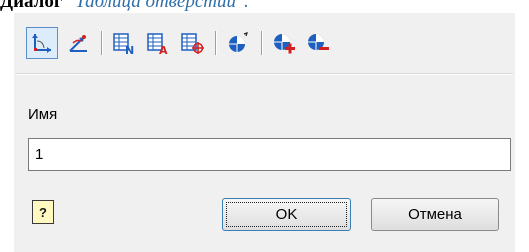 The image size is (529, 252). What do you see at coordinates (163, 49) in the screenshot?
I see `svg-text: A` at bounding box center [163, 49].